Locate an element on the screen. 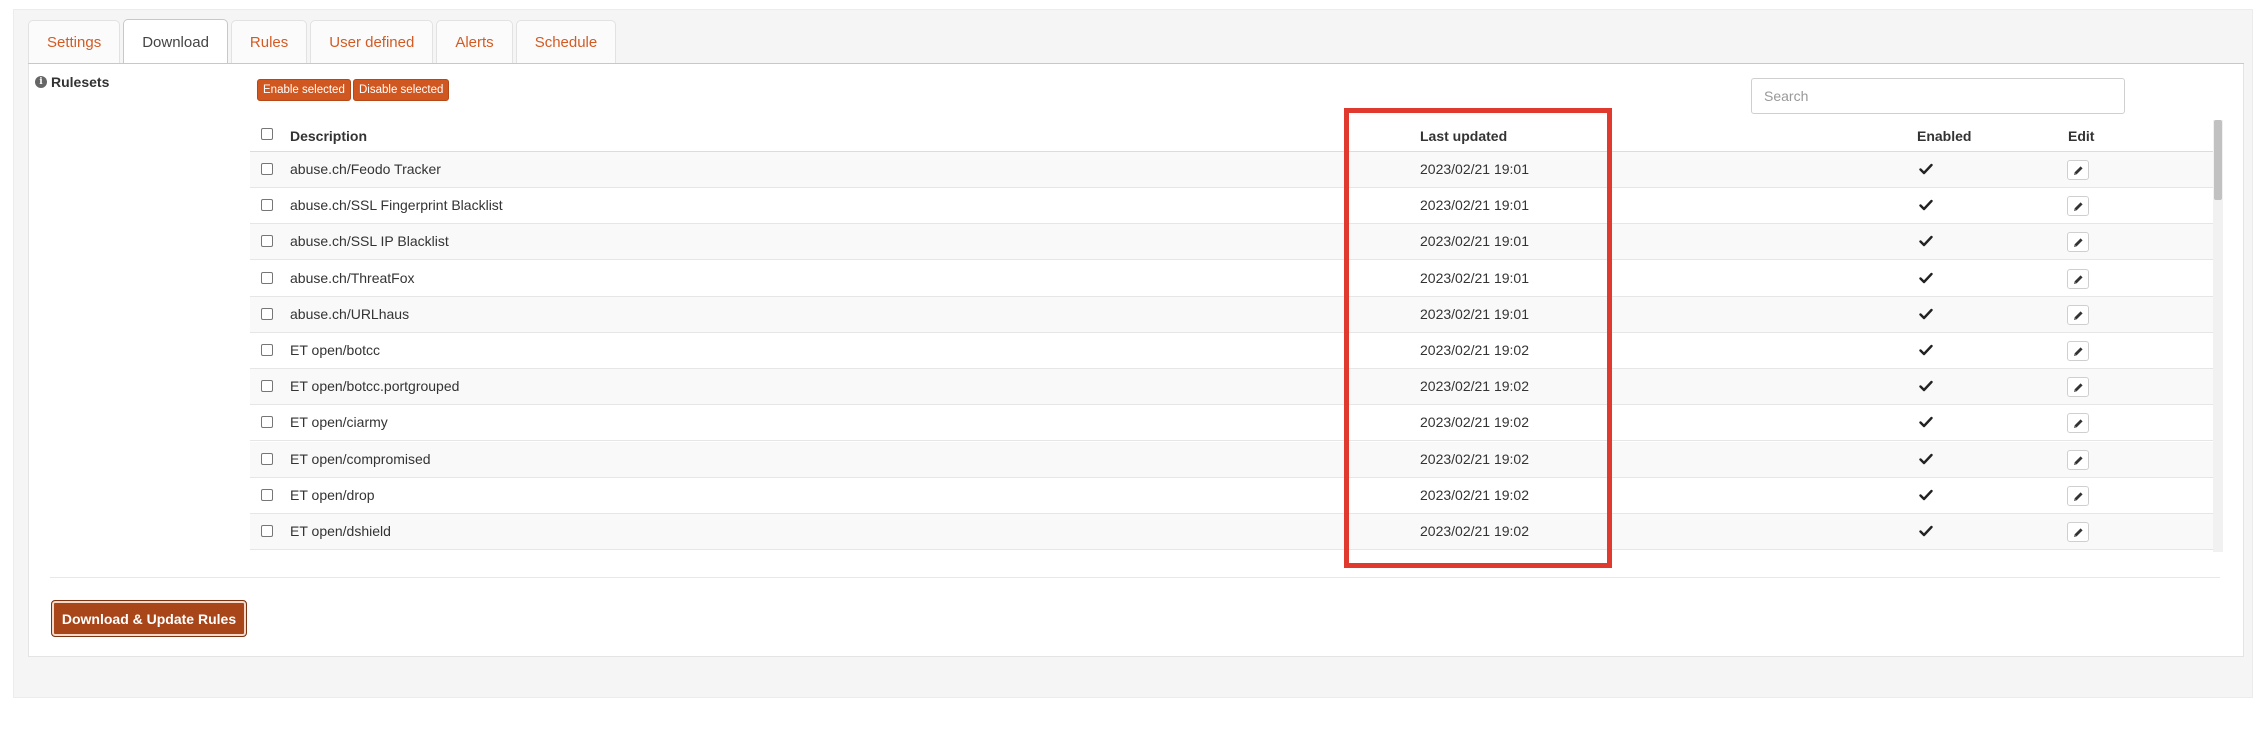  rulesets-label-text: Rulesets is located at coordinates (80, 82).